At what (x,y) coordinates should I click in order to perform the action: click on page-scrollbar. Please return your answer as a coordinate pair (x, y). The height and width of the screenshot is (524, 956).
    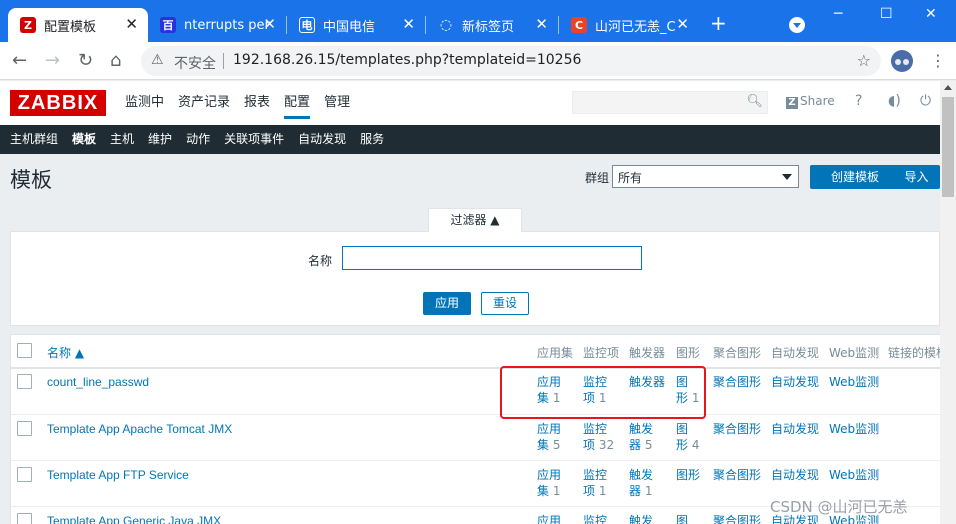
    Looking at the image, I should click on (948, 302).